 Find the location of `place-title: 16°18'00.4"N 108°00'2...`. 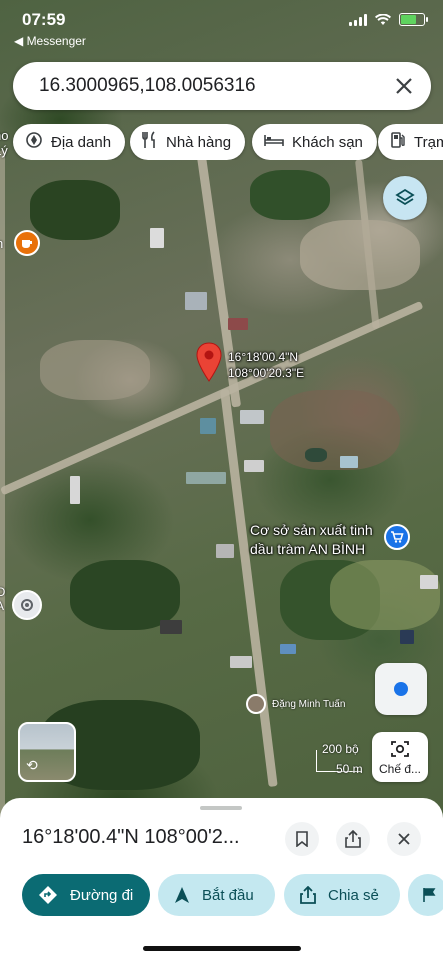

place-title: 16°18'00.4"N 108°00'2... is located at coordinates (131, 837).